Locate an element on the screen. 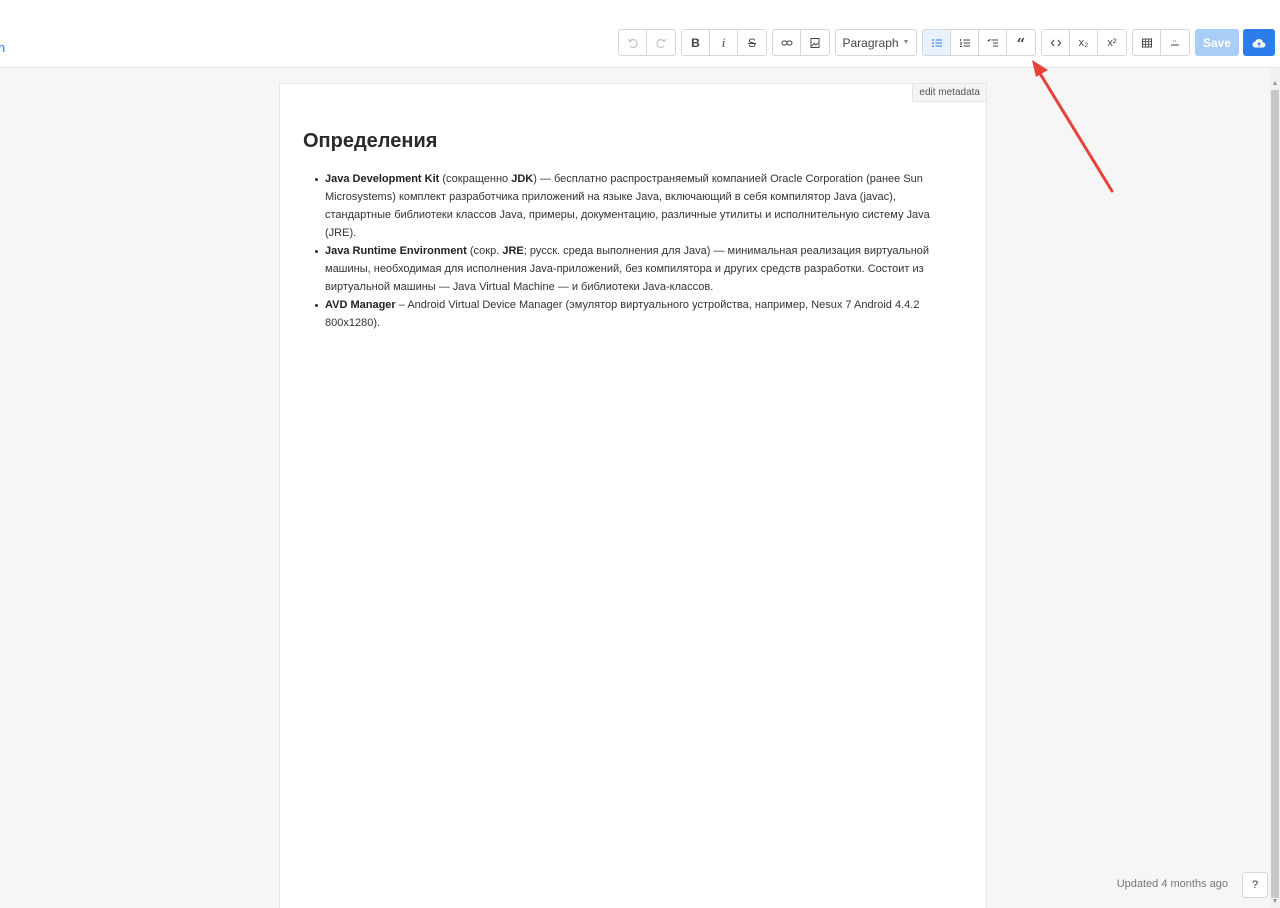 Image resolution: width=1280 pixels, height=908 pixels. annotation-arrow-icon is located at coordinates (1073, 126).